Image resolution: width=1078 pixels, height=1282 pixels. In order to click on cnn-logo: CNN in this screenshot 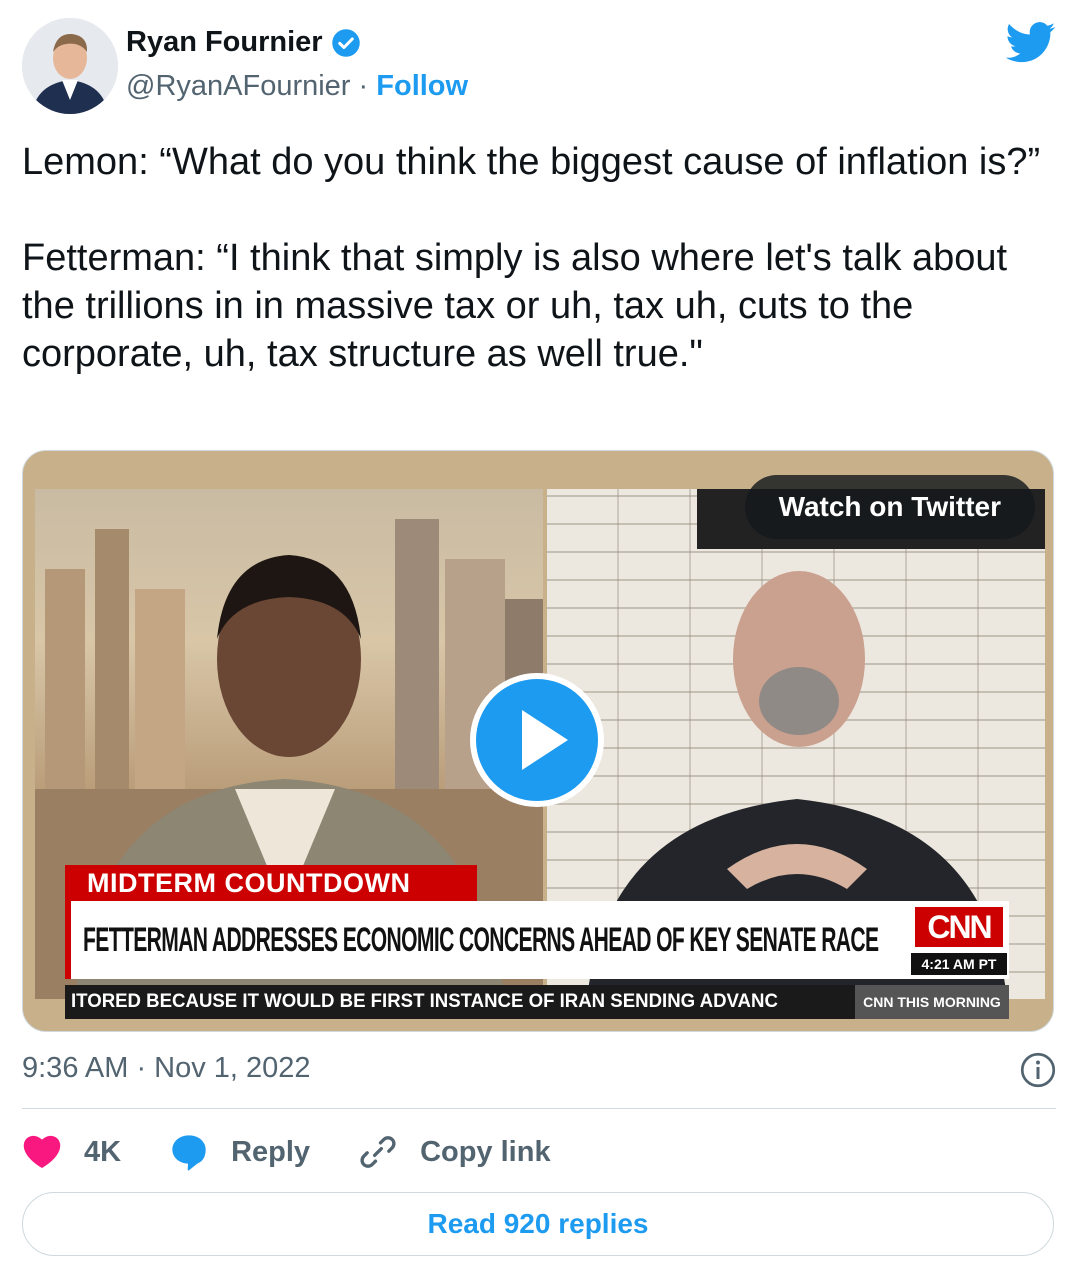, I will do `click(959, 927)`.